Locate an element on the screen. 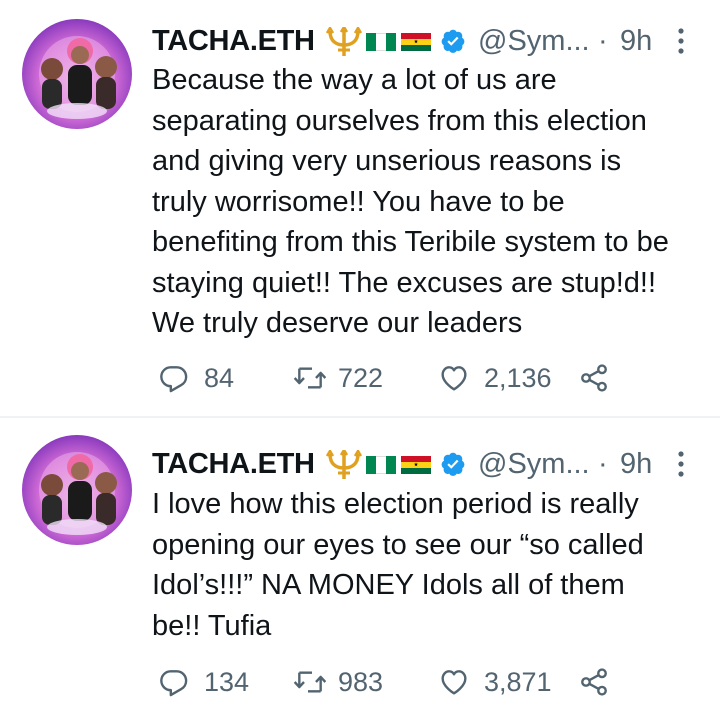 The height and width of the screenshot is (724, 720). reply-button: 134 is located at coordinates (203, 682).